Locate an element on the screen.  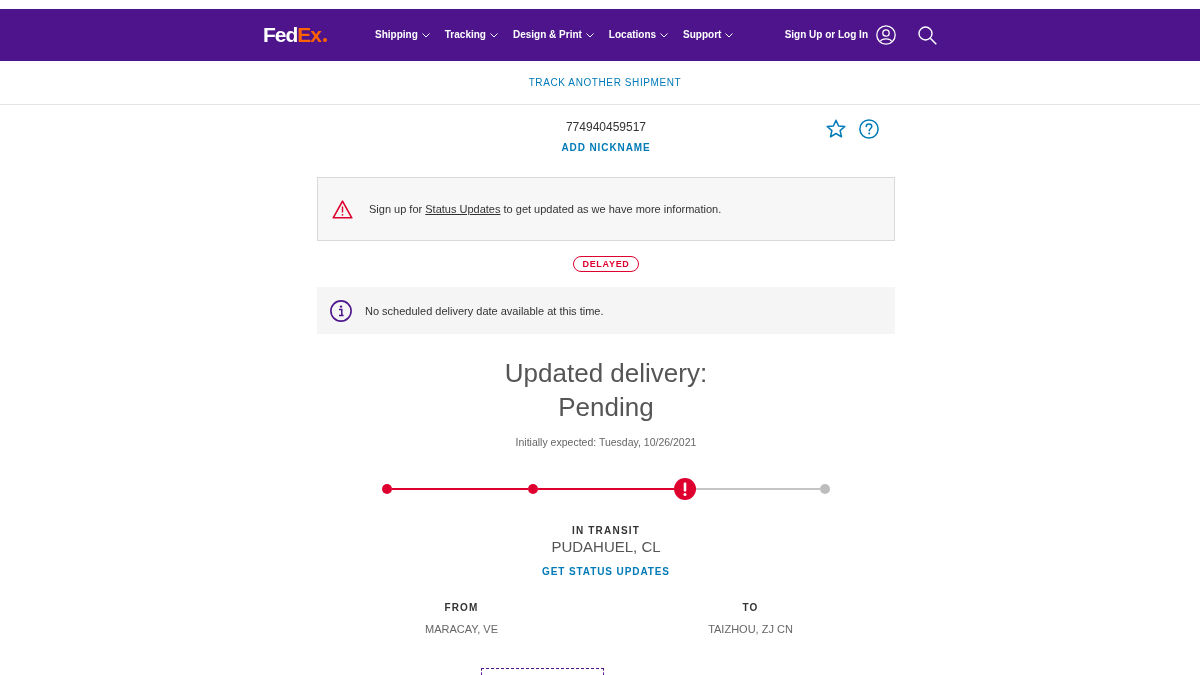
logo: FedEx is located at coordinates (292, 35).